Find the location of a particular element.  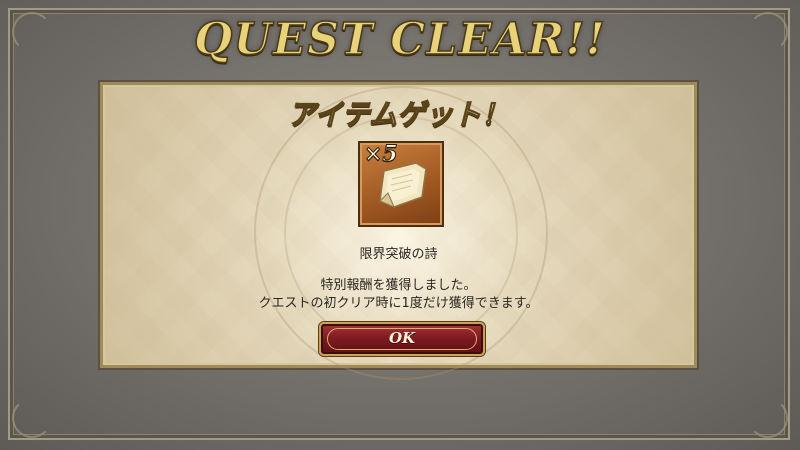

item-quantity: ×5 is located at coordinates (381, 154).